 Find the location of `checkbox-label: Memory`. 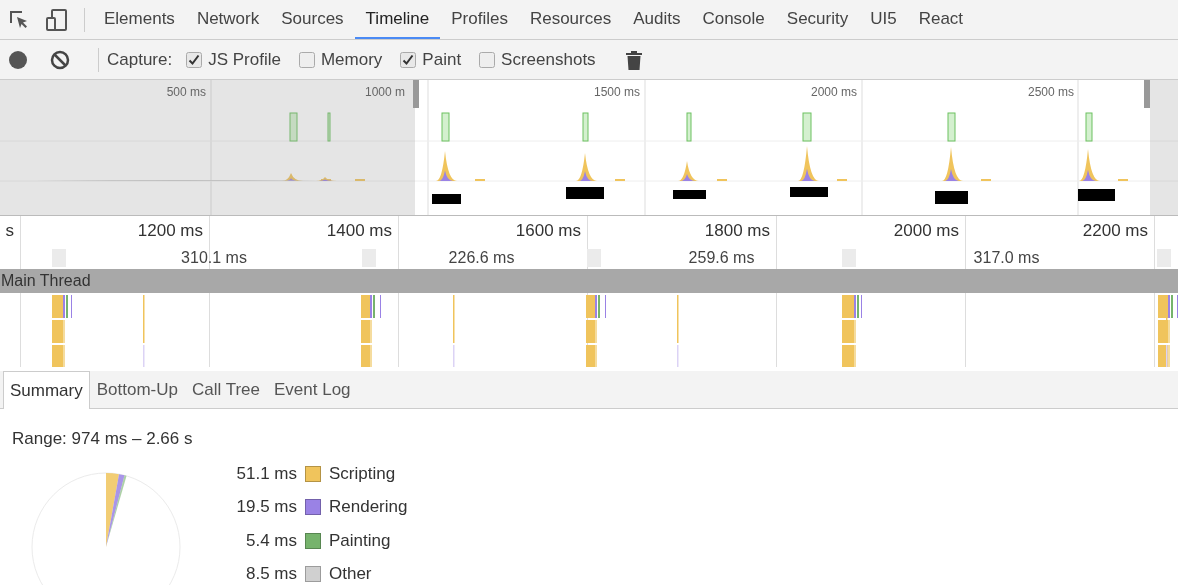

checkbox-label: Memory is located at coordinates (351, 59).